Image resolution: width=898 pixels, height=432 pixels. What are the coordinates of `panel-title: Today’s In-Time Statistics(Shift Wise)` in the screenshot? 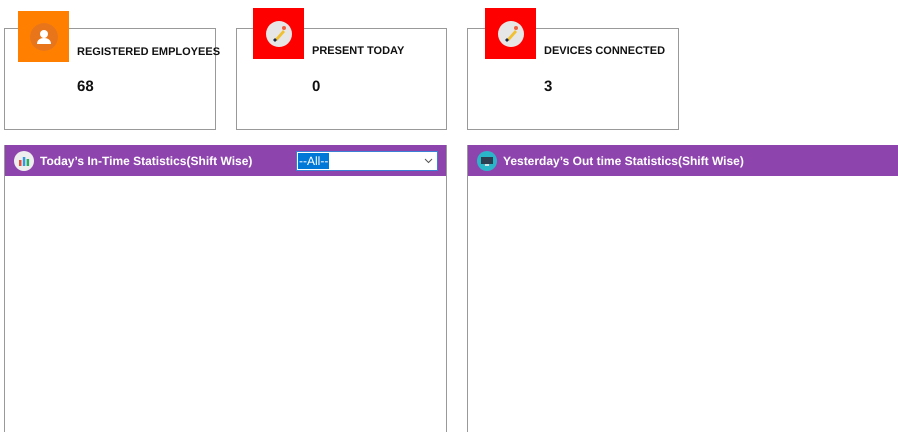 It's located at (146, 161).